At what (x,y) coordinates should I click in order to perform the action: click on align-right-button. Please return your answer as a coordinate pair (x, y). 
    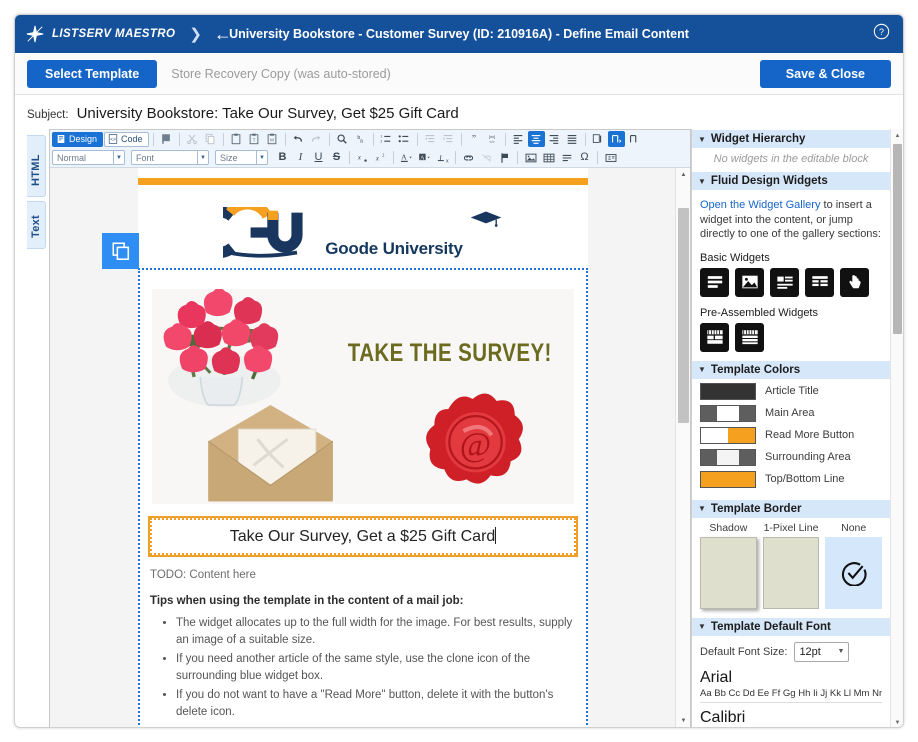
    Looking at the image, I should click on (554, 139).